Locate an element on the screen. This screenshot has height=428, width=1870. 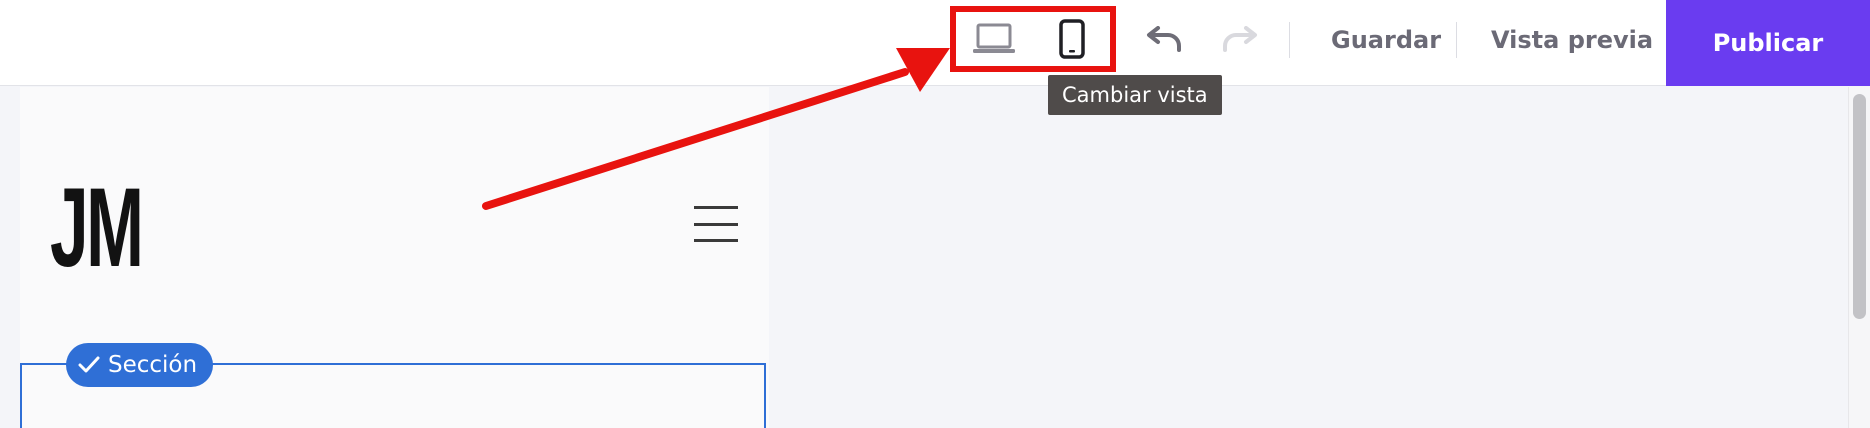
redo-button is located at coordinates (1240, 40).